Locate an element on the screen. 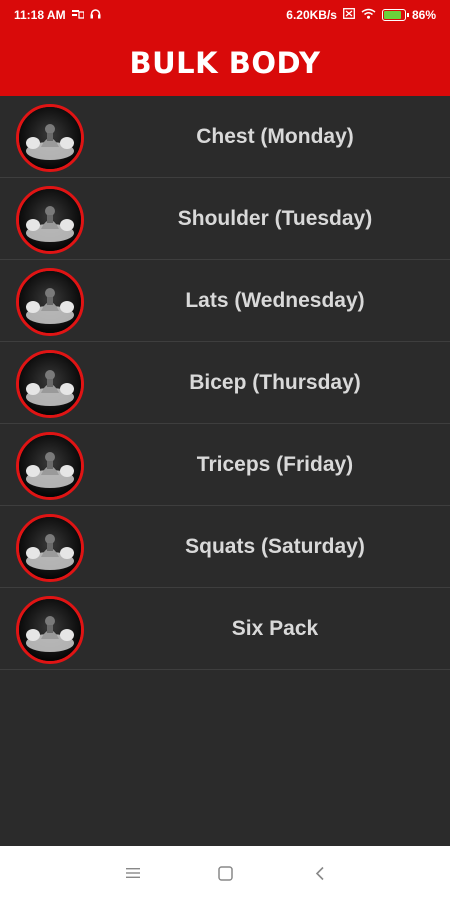  network-speed: 6.20KB/s is located at coordinates (311, 15).